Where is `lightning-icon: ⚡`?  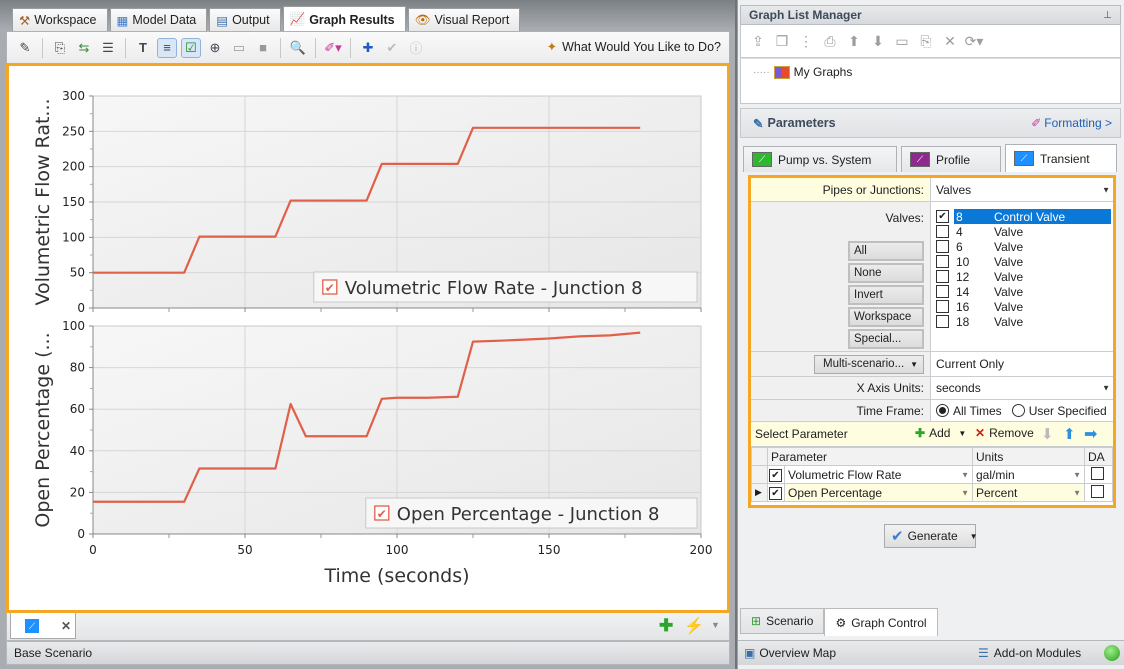 lightning-icon: ⚡ is located at coordinates (694, 626).